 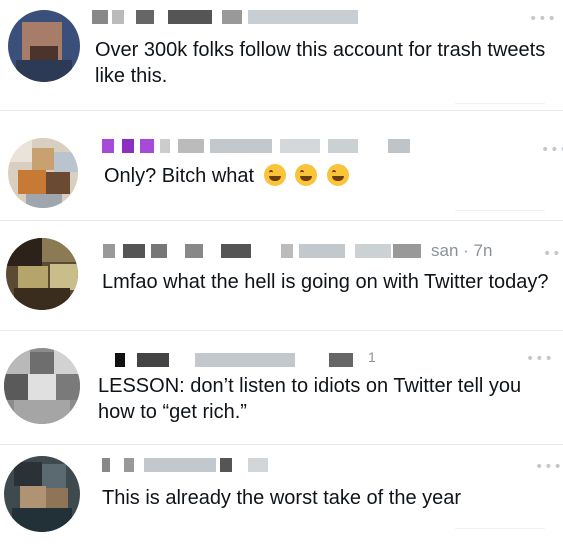 I want to click on tweet-text-row: Only? Bitch what, so click(x=304, y=176).